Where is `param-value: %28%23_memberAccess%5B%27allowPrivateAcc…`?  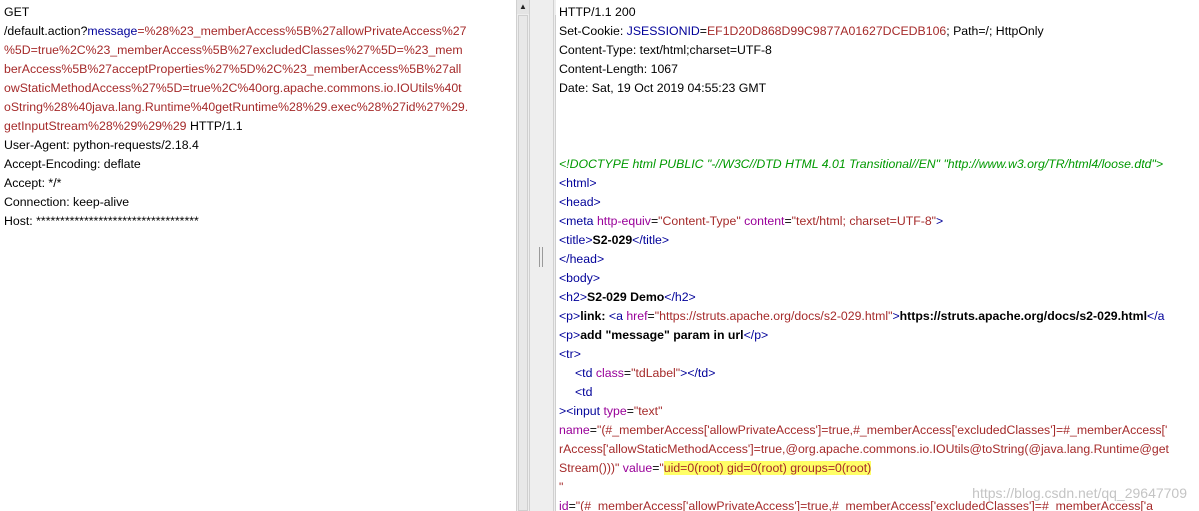 param-value: %28%23_memberAccess%5B%27allowPrivateAcc… is located at coordinates (305, 31).